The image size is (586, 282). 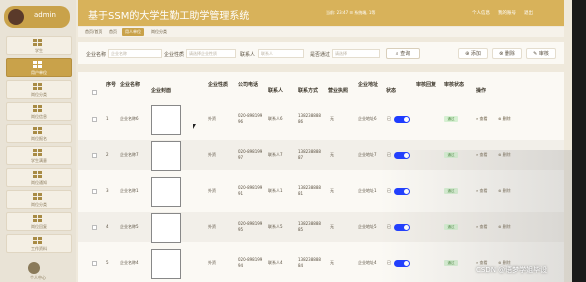 What do you see at coordinates (129, 262) in the screenshot?
I see `cell-name: 企业名称4` at bounding box center [129, 262].